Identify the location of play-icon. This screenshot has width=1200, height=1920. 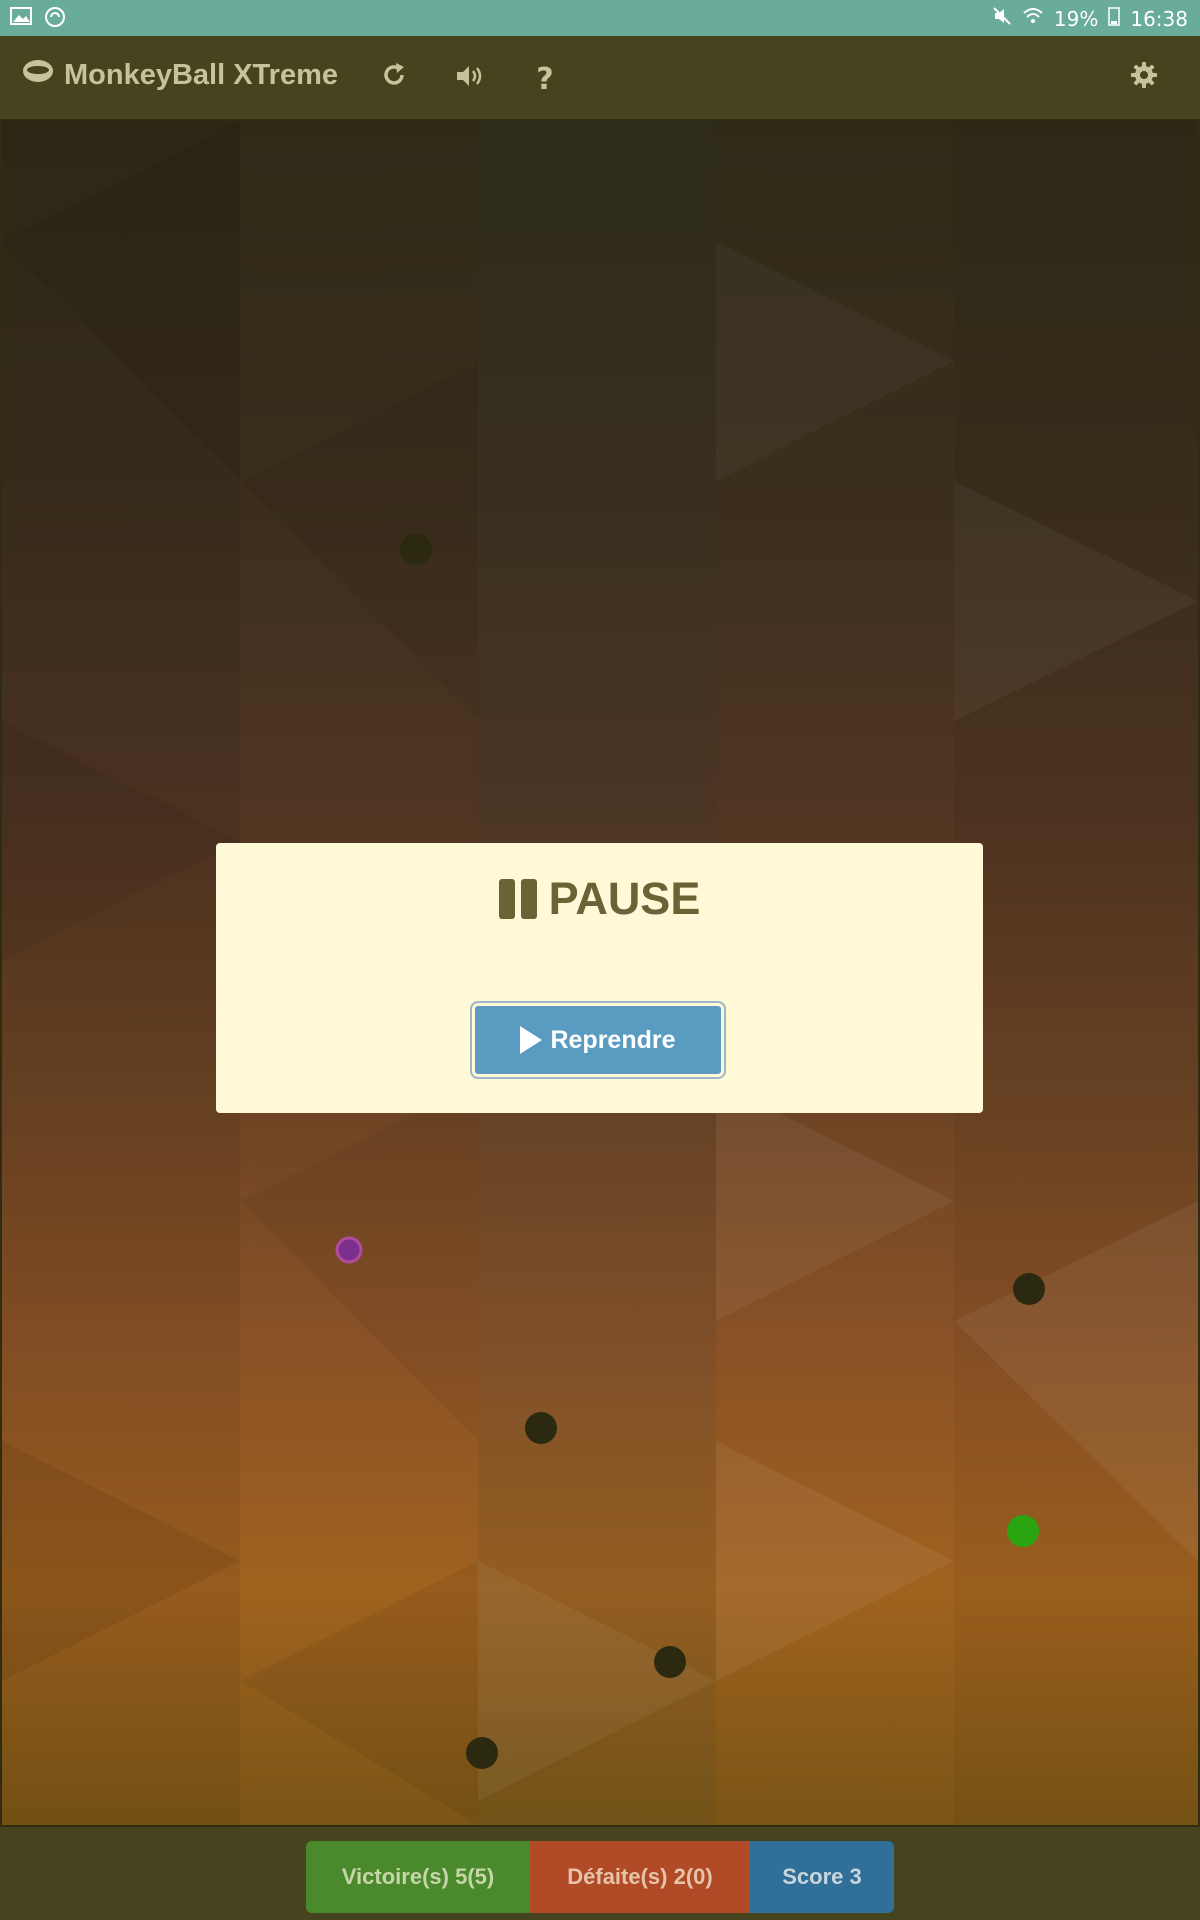
(531, 1040).